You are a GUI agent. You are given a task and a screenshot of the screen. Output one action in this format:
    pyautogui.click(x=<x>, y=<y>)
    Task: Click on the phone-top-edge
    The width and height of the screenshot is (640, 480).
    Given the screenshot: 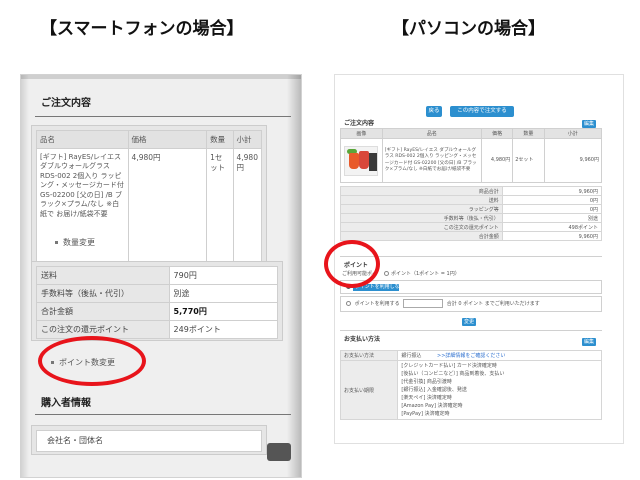 What is the action you would take?
    pyautogui.click(x=161, y=77)
    